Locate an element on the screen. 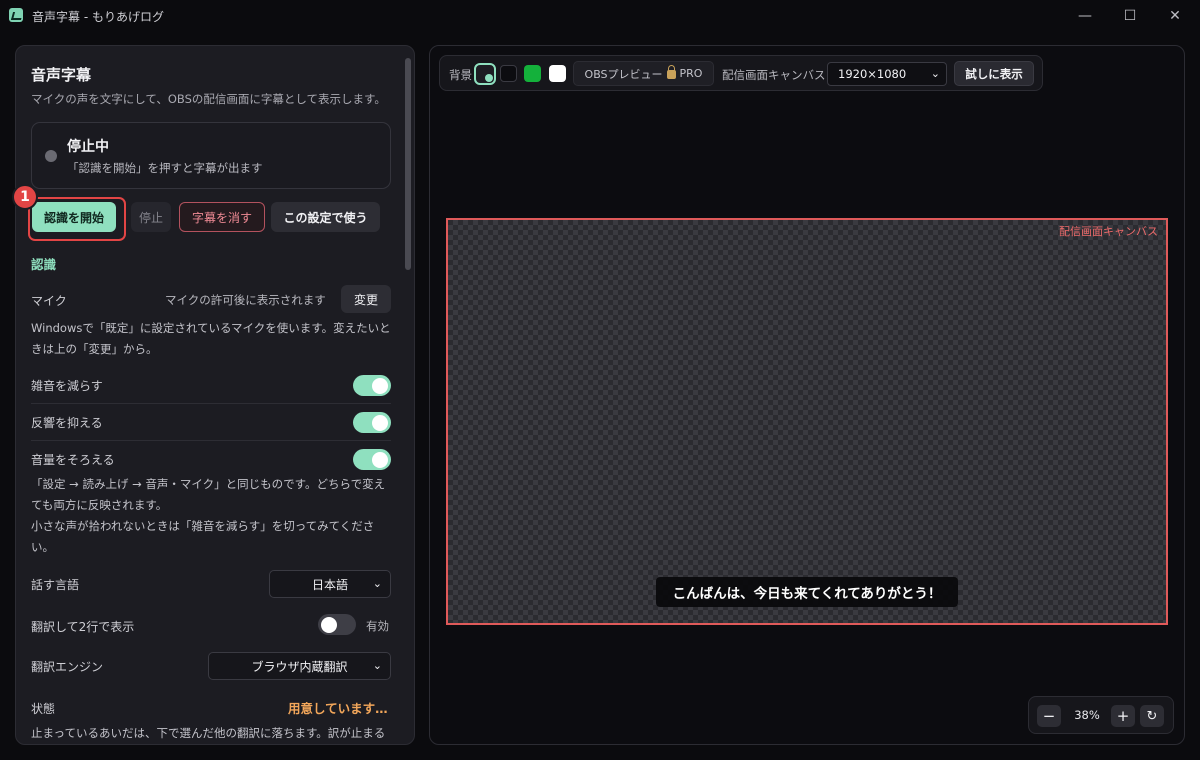 The height and width of the screenshot is (760, 1200). engine-select-value: ブラウザ内蔵翻訳 is located at coordinates (299, 666).